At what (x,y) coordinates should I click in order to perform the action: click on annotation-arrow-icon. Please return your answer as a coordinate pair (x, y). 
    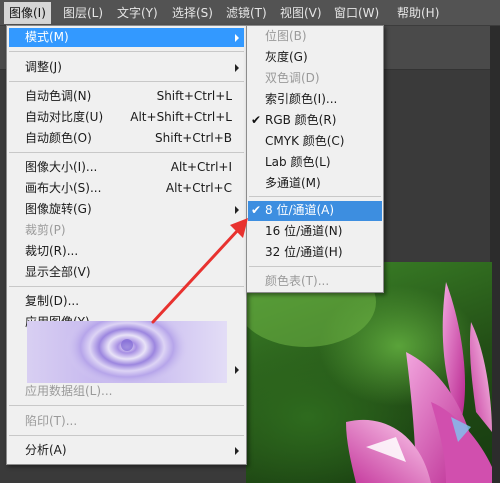
    Looking at the image, I should click on (199, 271).